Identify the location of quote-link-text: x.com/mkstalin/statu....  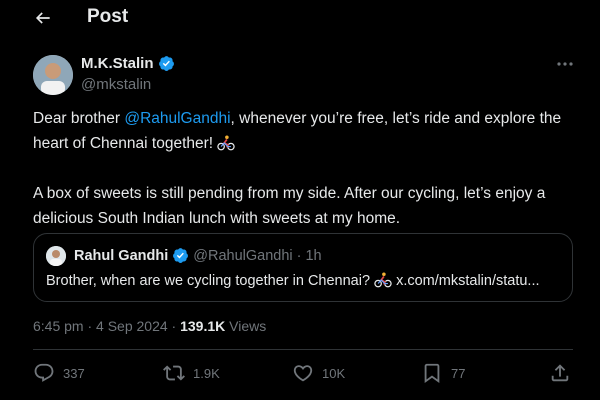
(466, 281).